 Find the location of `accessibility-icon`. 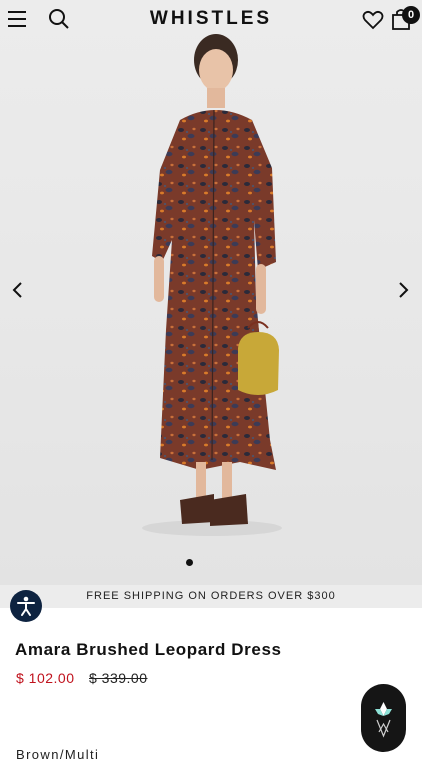

accessibility-icon is located at coordinates (26, 606).